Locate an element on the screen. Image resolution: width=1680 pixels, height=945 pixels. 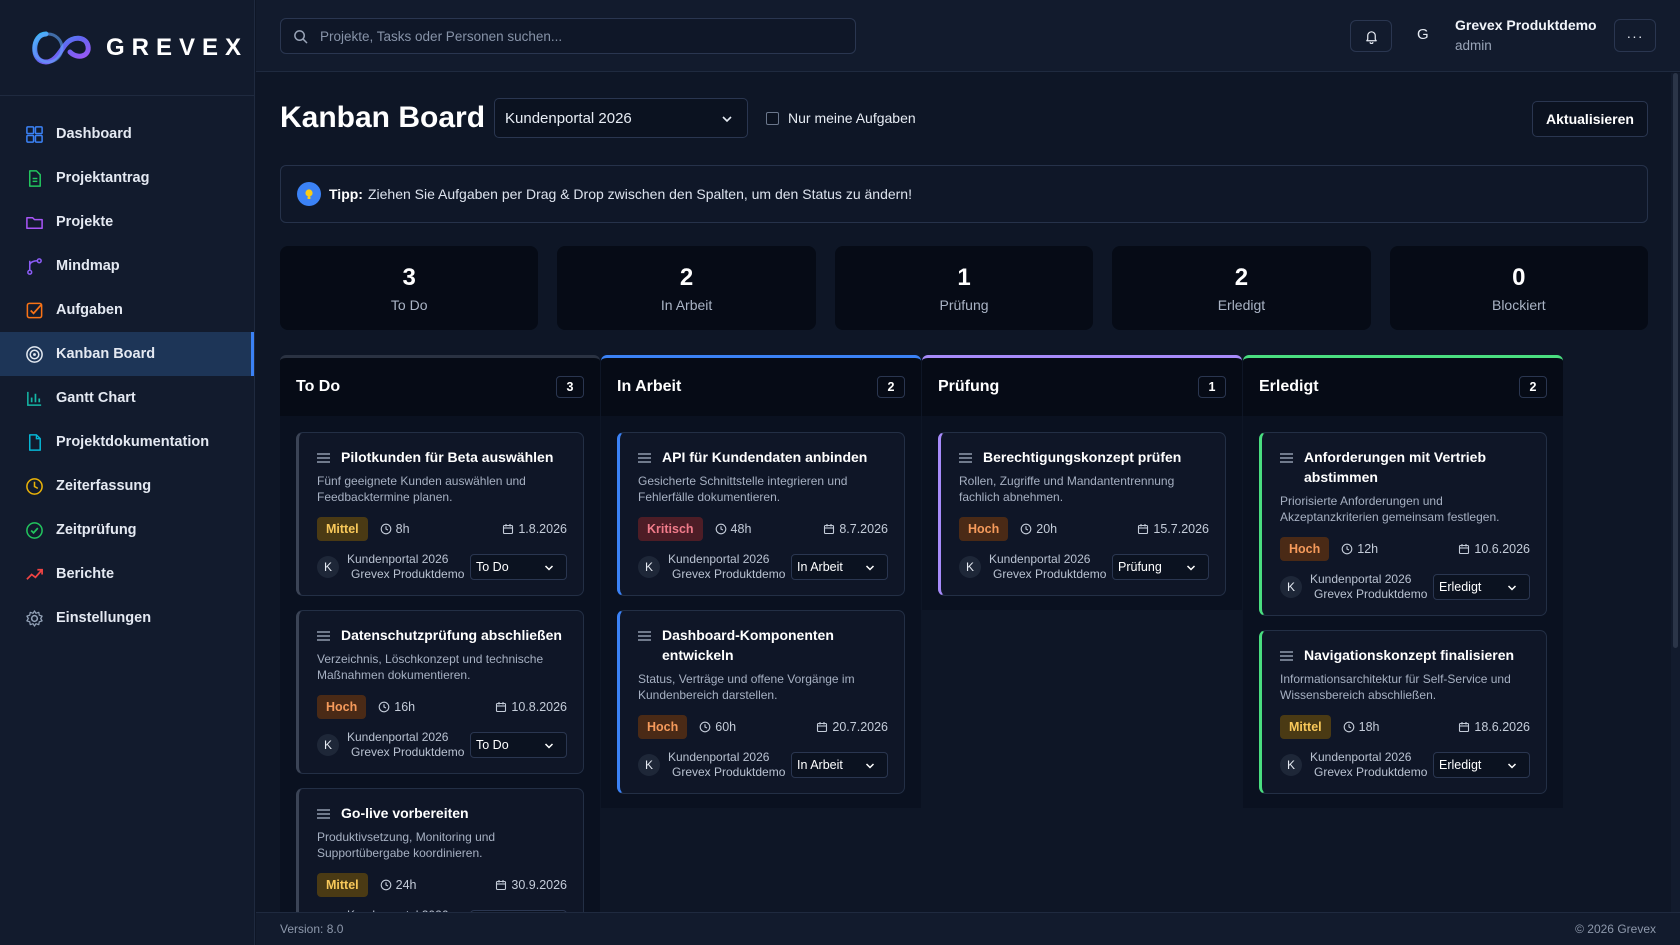
priority-badge: Hoch is located at coordinates (984, 529).